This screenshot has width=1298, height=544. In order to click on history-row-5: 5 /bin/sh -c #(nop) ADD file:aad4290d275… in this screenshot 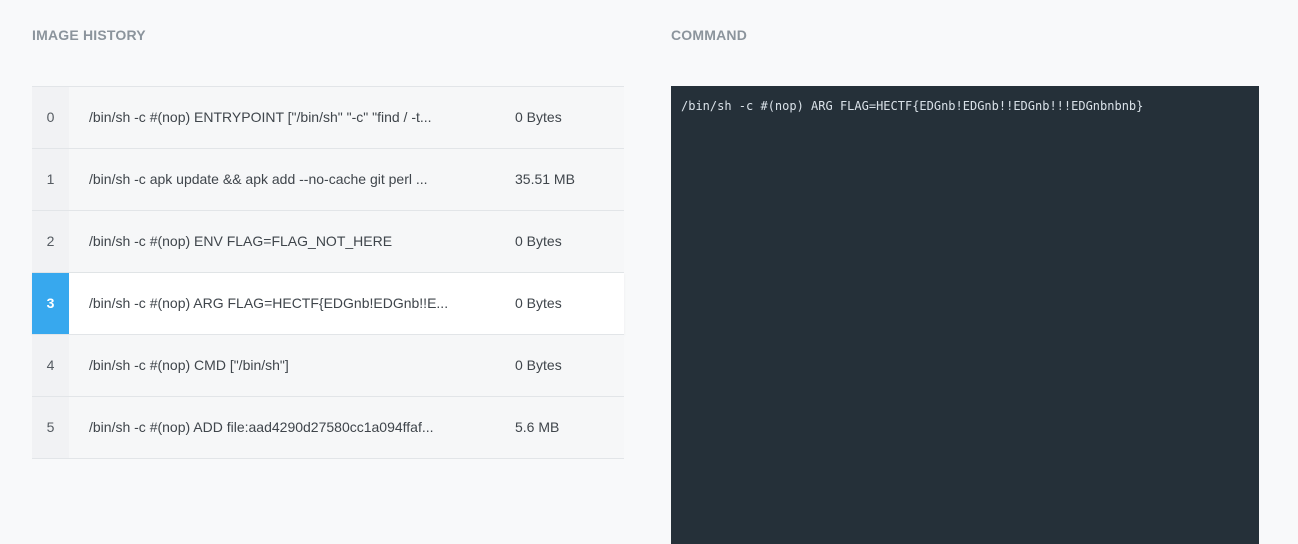, I will do `click(328, 428)`.